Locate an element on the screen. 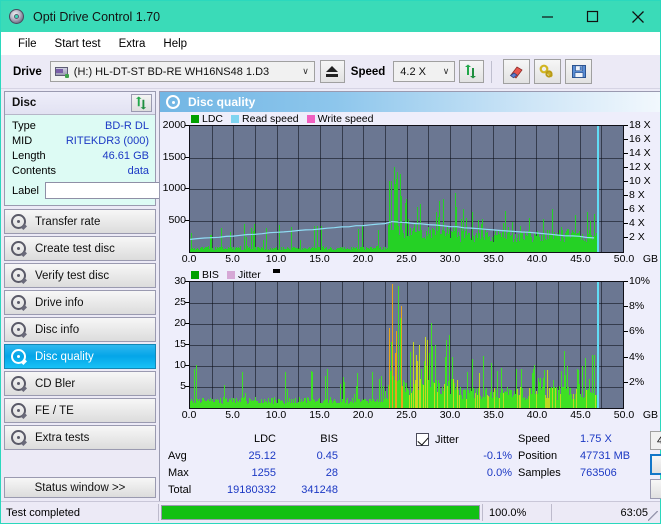  minimize-button is located at coordinates (547, 16).